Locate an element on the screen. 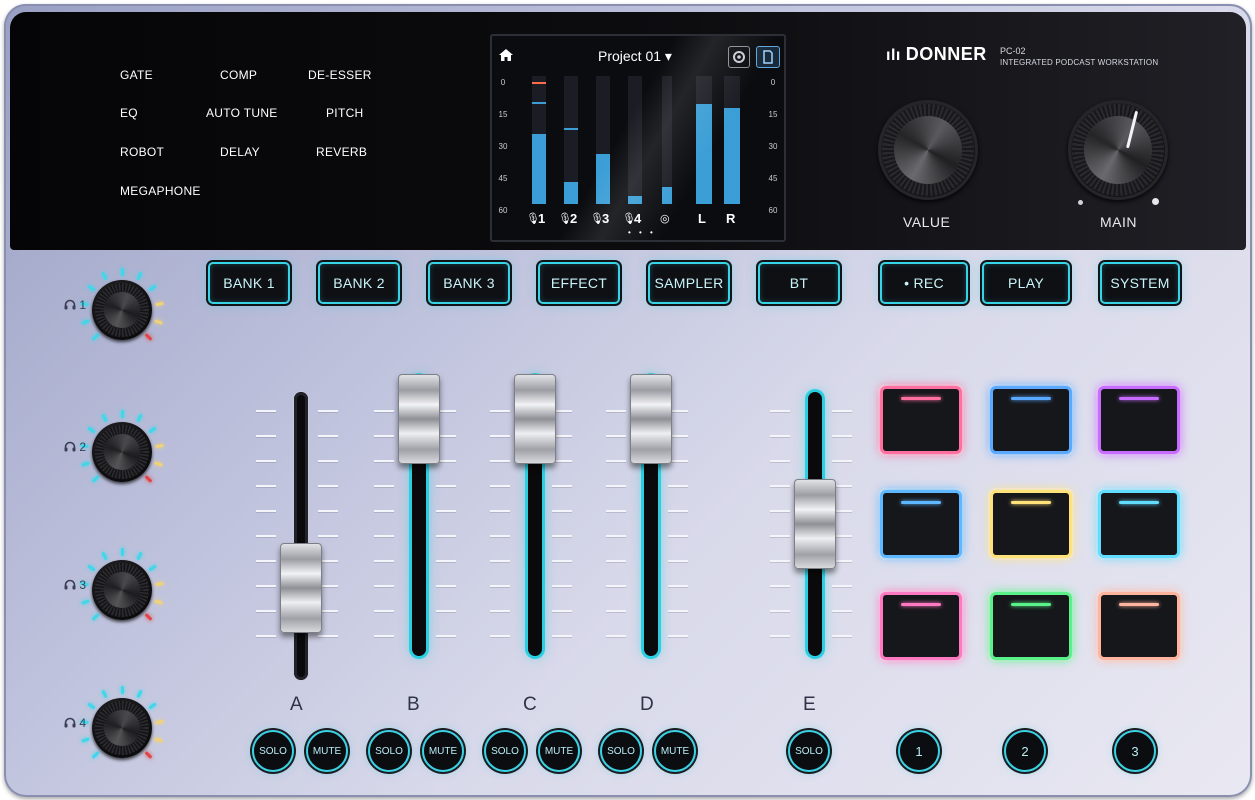 The height and width of the screenshot is (800, 1255). headphone-number: 2 is located at coordinates (83, 447).